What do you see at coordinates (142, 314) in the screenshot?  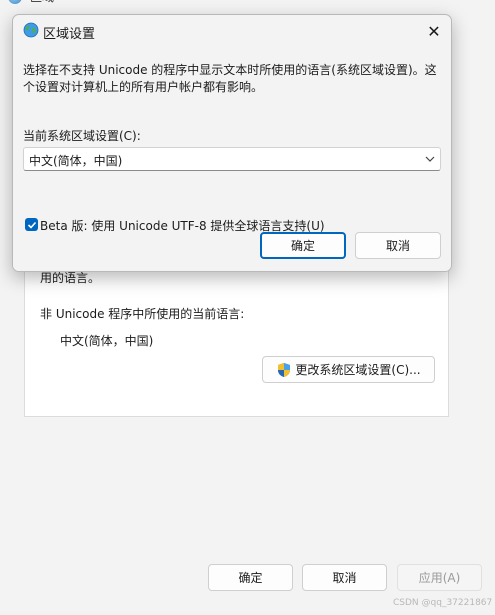 I see `non-unicode-label: 非 Unicode 程序中所使用的当前语言:` at bounding box center [142, 314].